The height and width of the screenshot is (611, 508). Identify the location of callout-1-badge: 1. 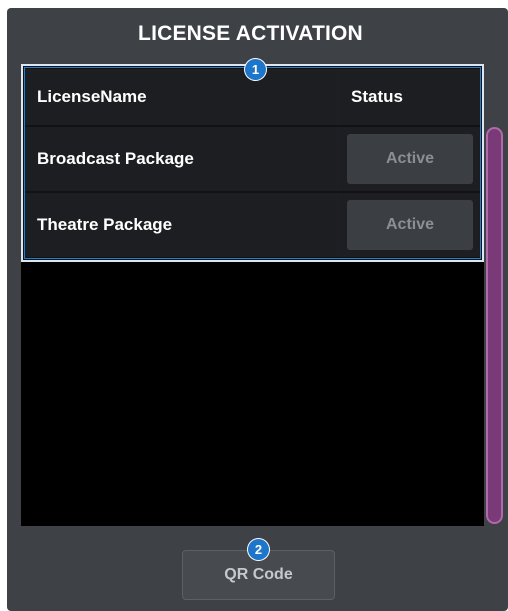
(255, 69).